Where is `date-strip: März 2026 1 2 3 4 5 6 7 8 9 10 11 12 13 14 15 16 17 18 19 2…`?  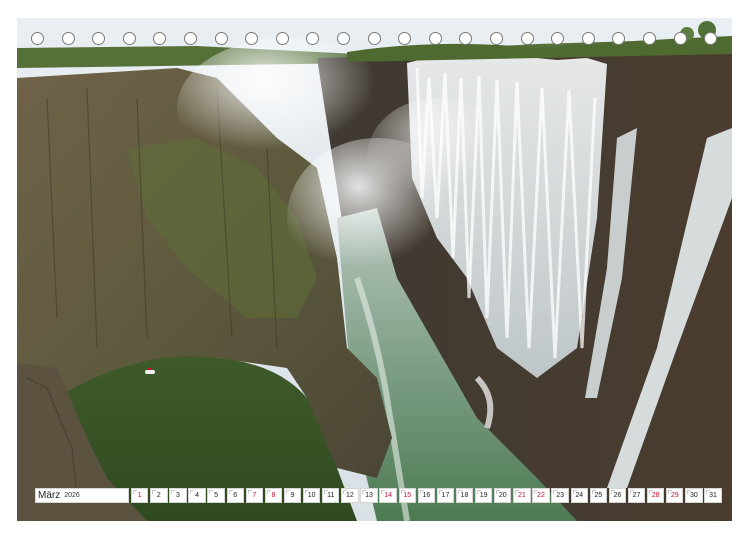 date-strip: März 2026 1 2 3 4 5 6 7 8 9 10 11 12 13 14 15 16 17 18 19 2… is located at coordinates (378, 495).